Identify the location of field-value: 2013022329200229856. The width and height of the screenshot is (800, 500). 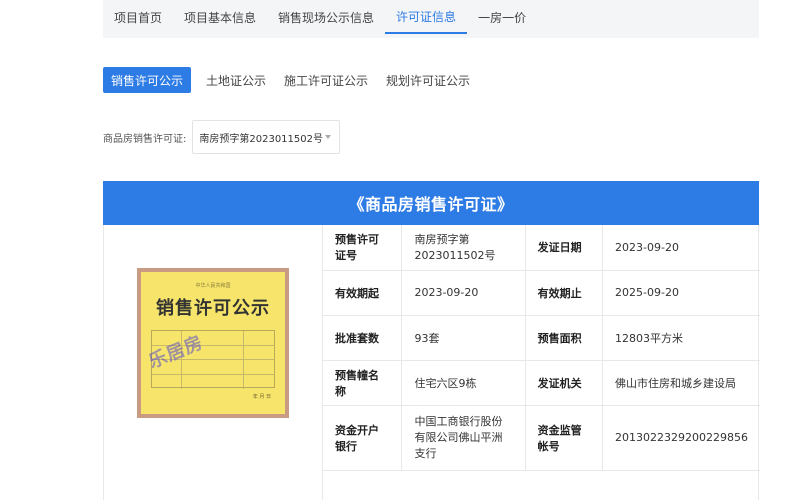
(681, 438).